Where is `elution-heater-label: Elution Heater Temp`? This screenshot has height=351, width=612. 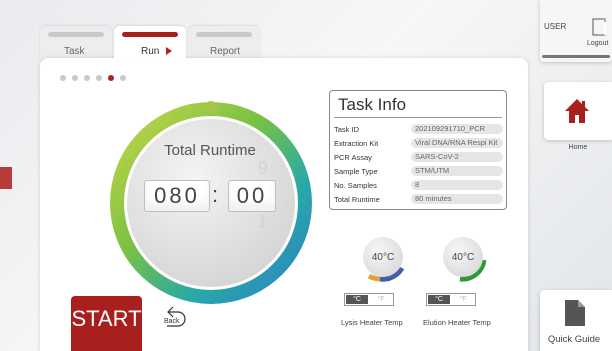
elution-heater-label: Elution Heater Temp is located at coordinates (457, 322).